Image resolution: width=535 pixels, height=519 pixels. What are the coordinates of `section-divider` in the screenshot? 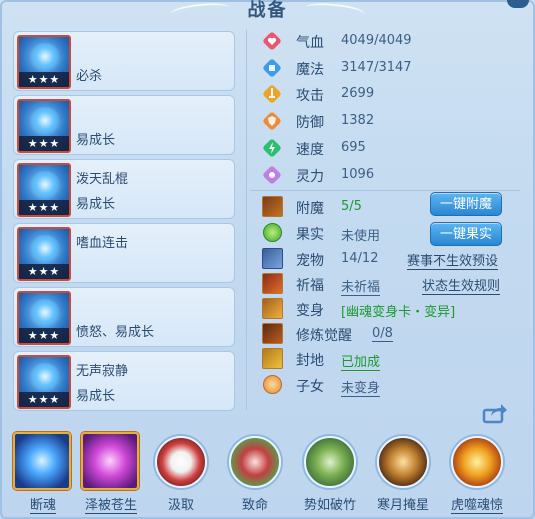 It's located at (385, 190).